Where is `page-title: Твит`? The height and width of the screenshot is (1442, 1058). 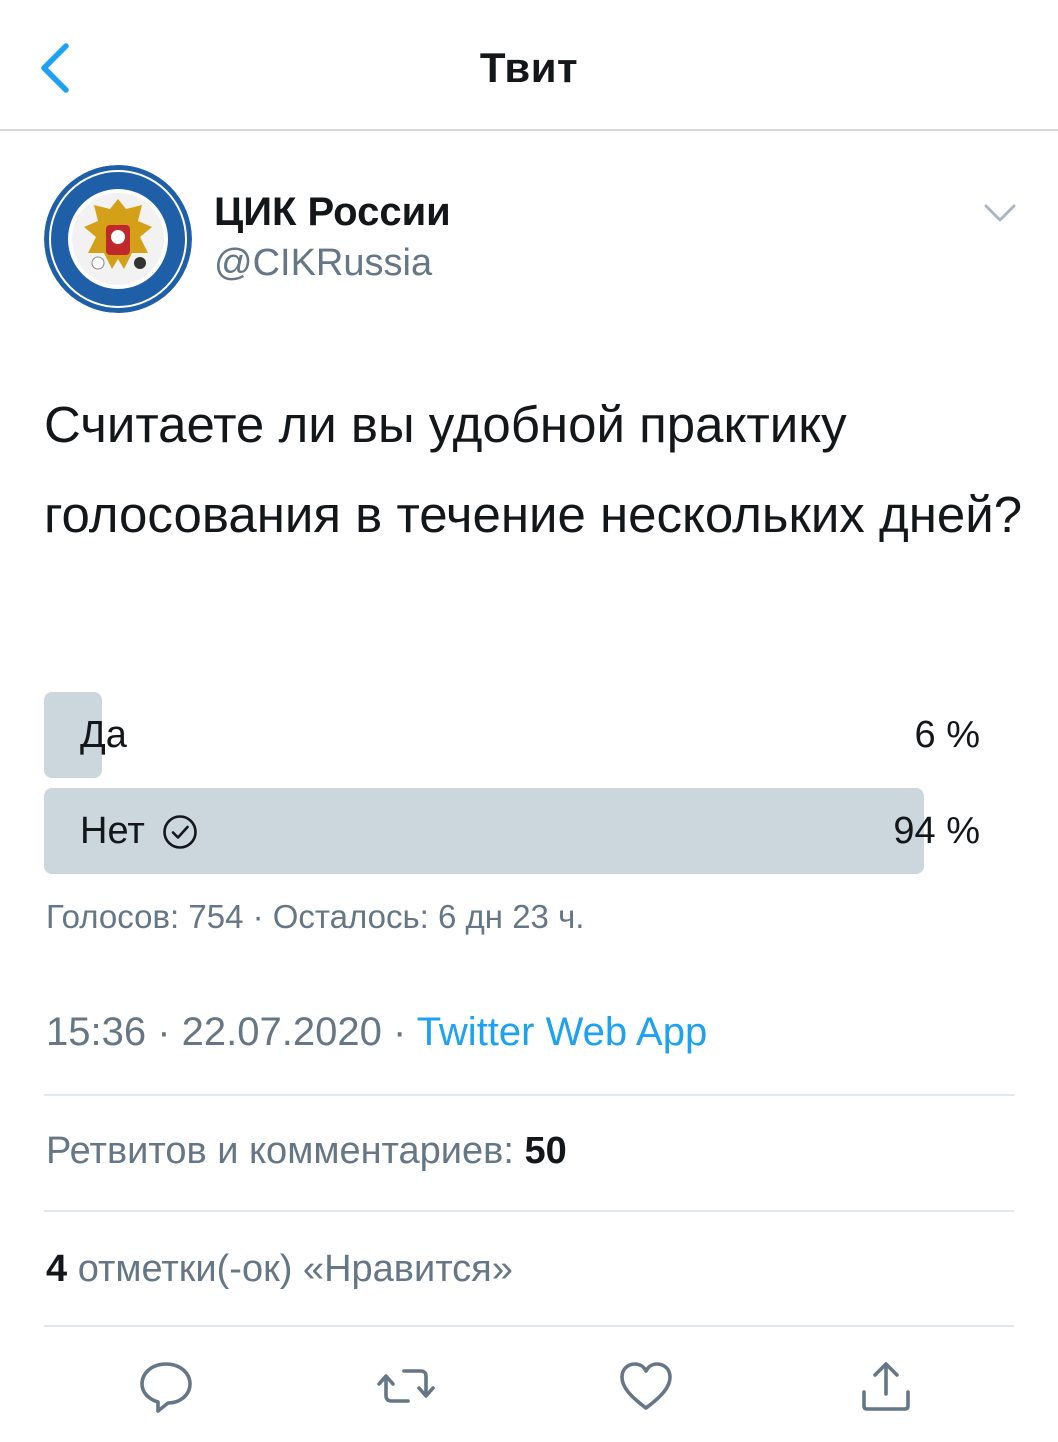 page-title: Твит is located at coordinates (529, 67).